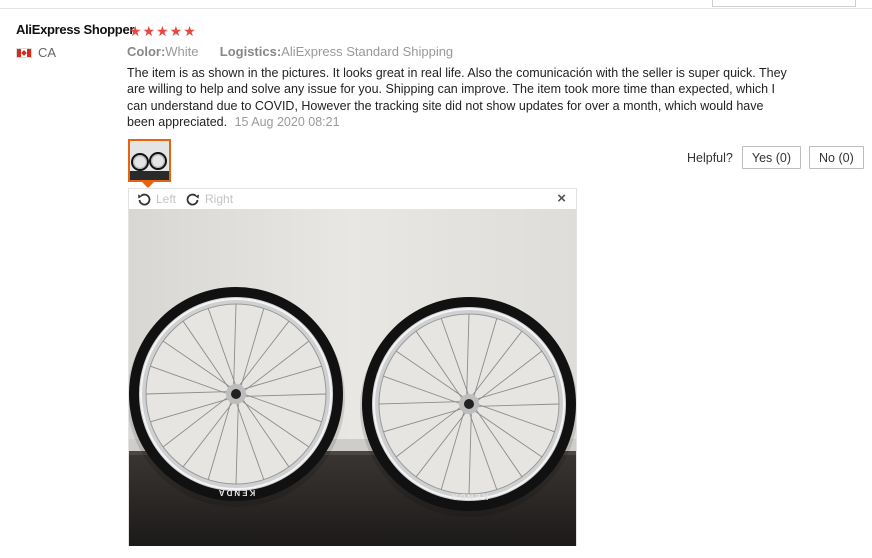 This screenshot has width=872, height=558. What do you see at coordinates (710, 157) in the screenshot?
I see `helpful-label: Helpful?` at bounding box center [710, 157].